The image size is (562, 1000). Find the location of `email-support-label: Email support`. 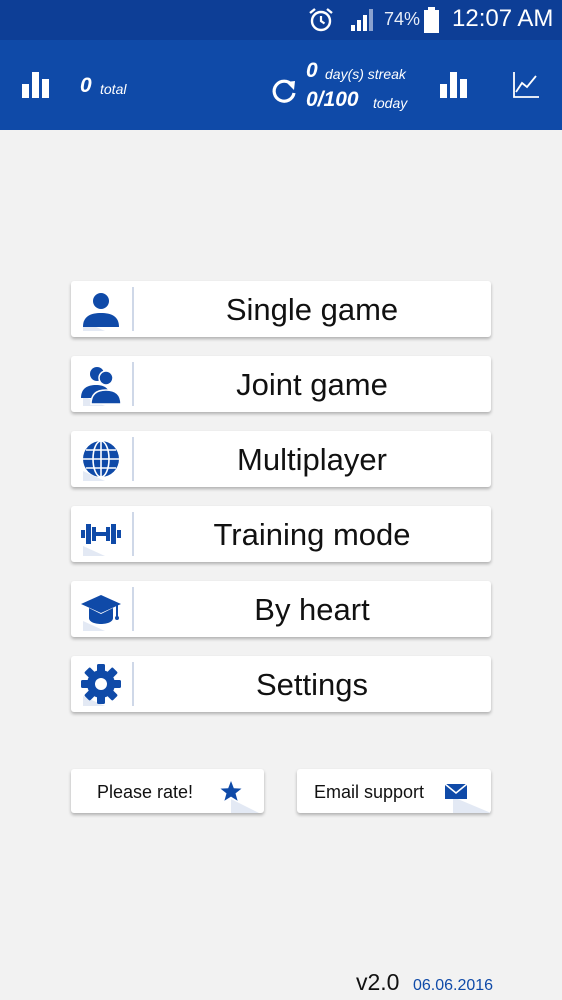

email-support-label: Email support is located at coordinates (369, 792).